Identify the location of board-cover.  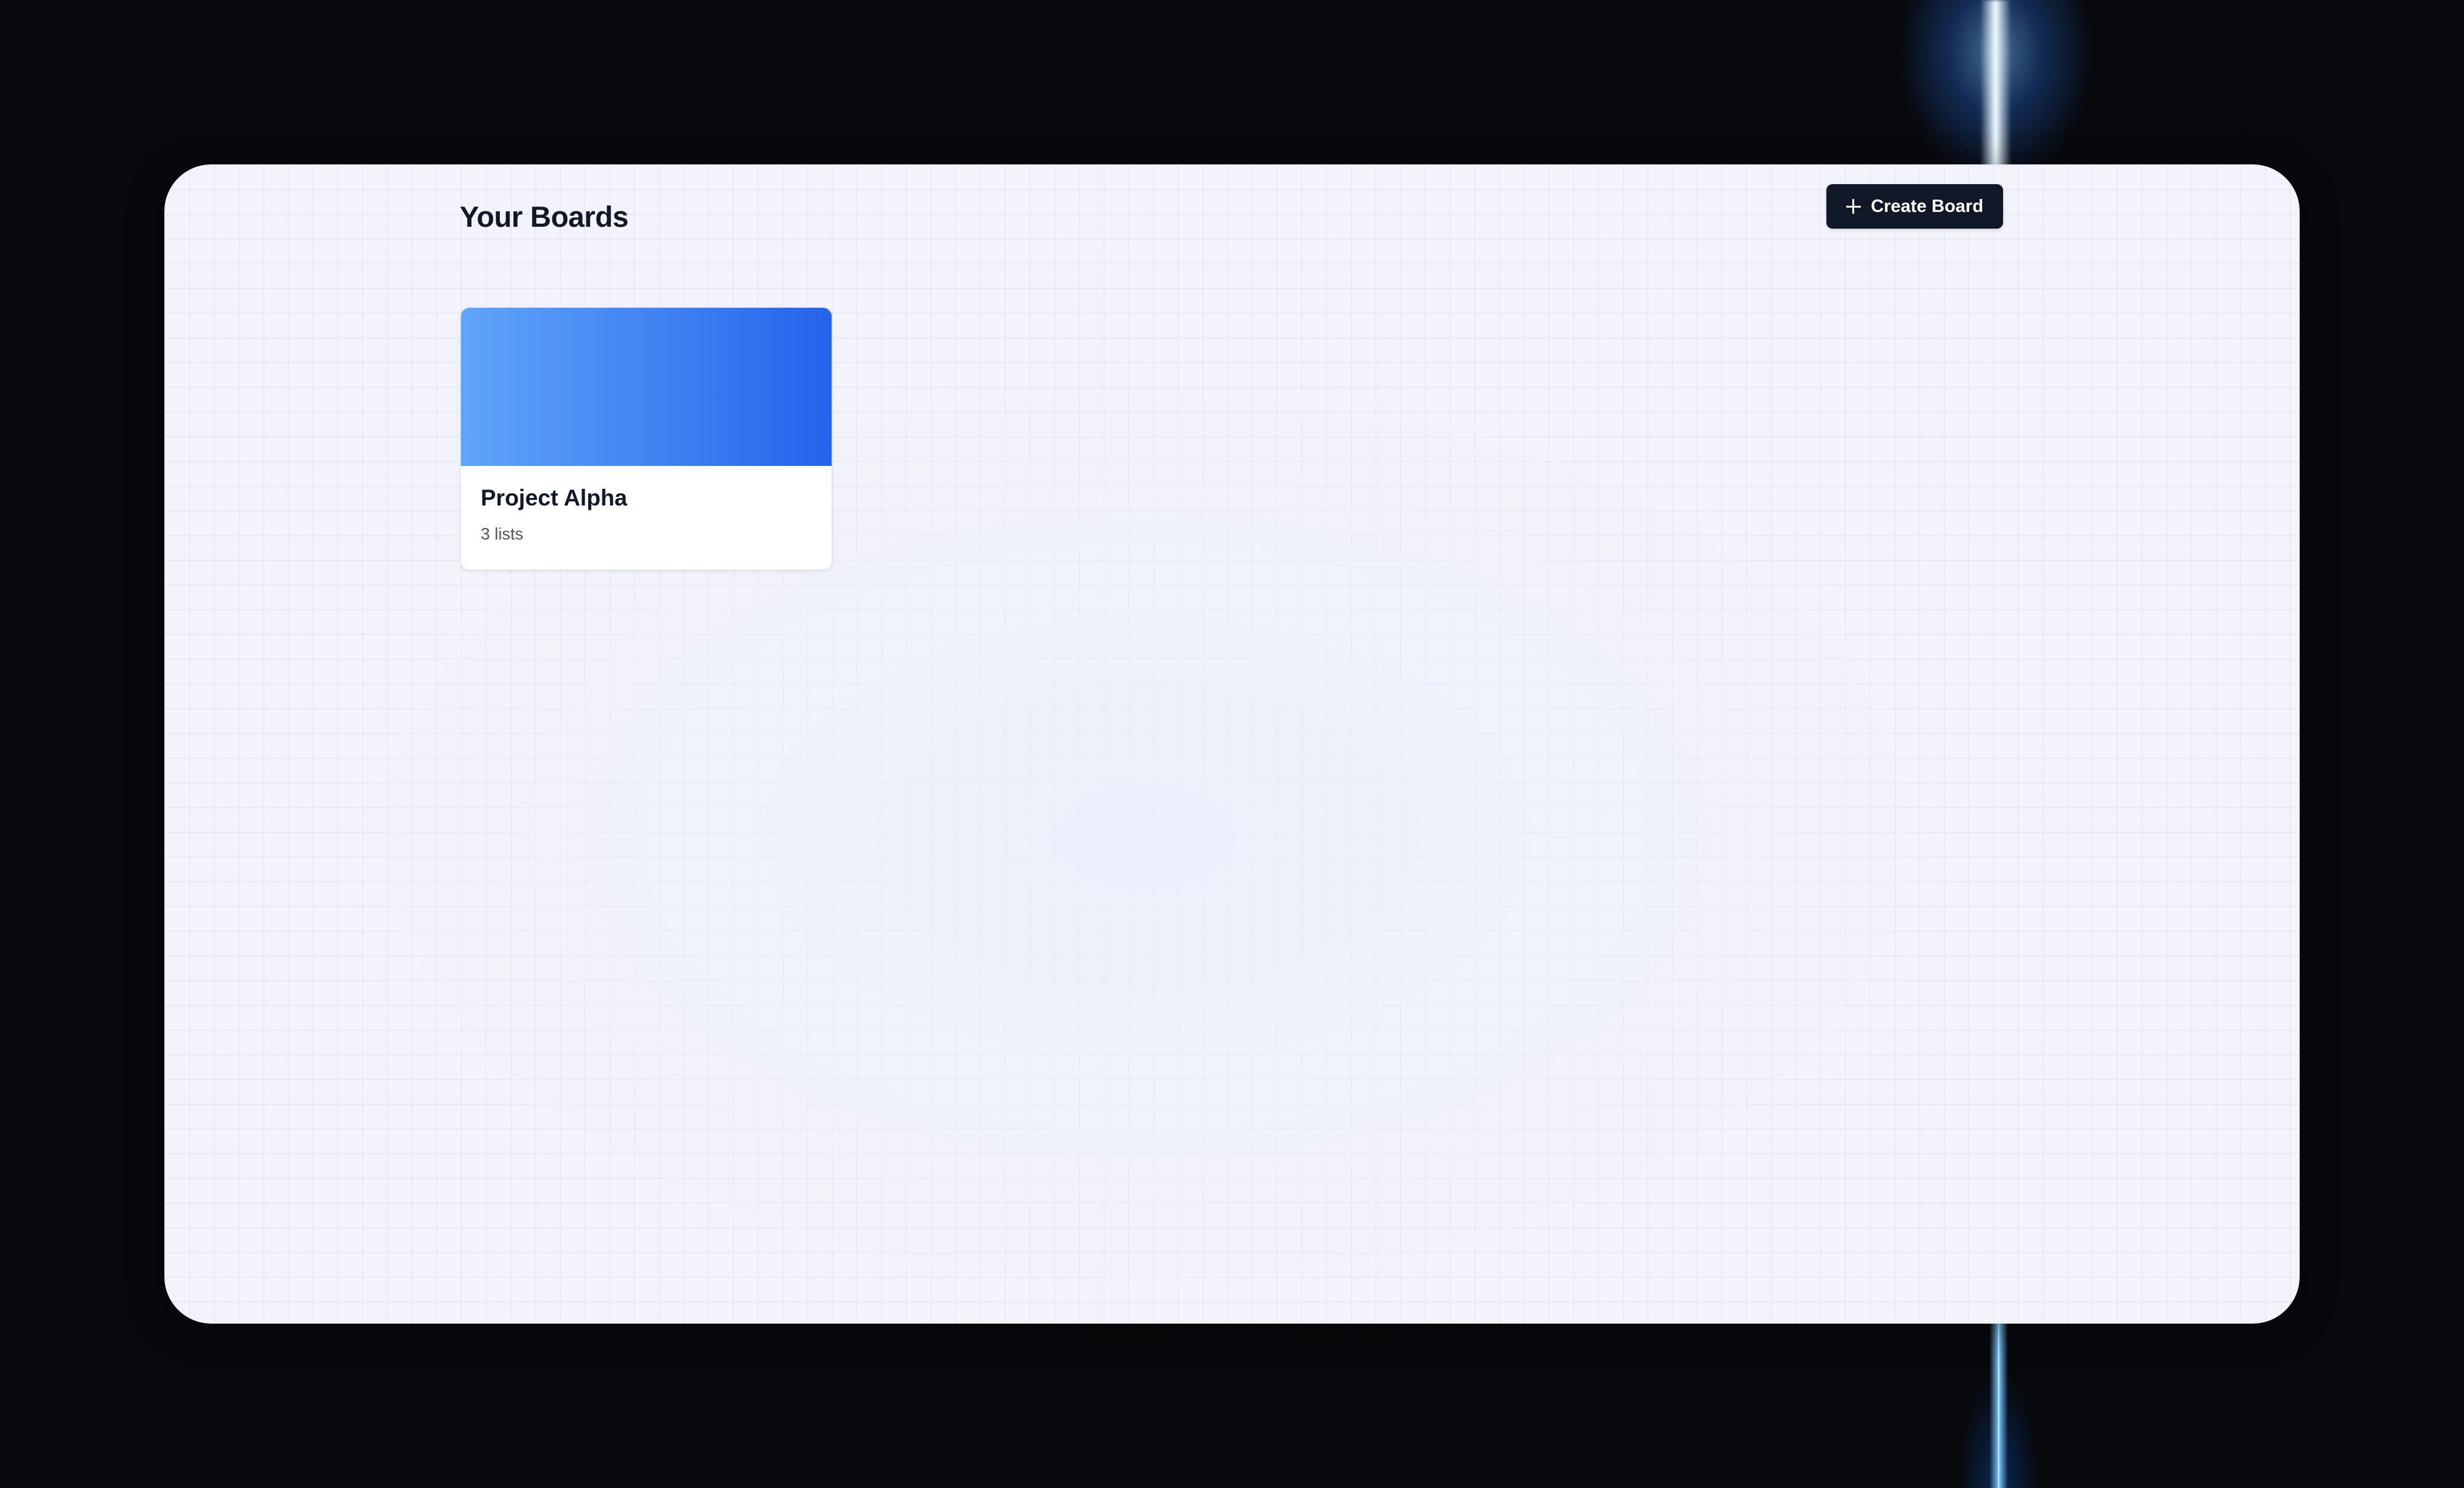
(646, 387).